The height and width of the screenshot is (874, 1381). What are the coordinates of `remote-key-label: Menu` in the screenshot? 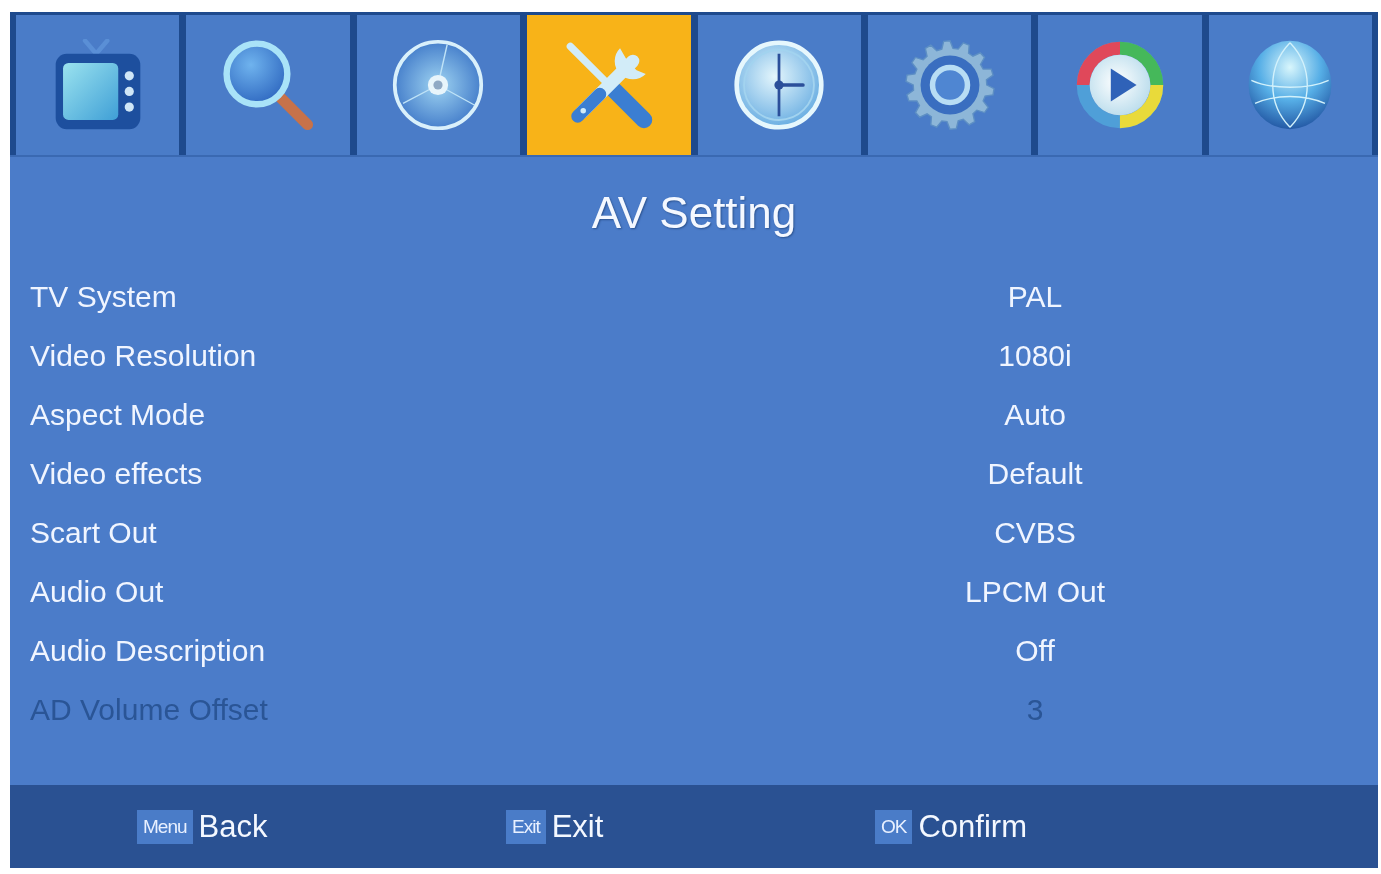 It's located at (165, 826).